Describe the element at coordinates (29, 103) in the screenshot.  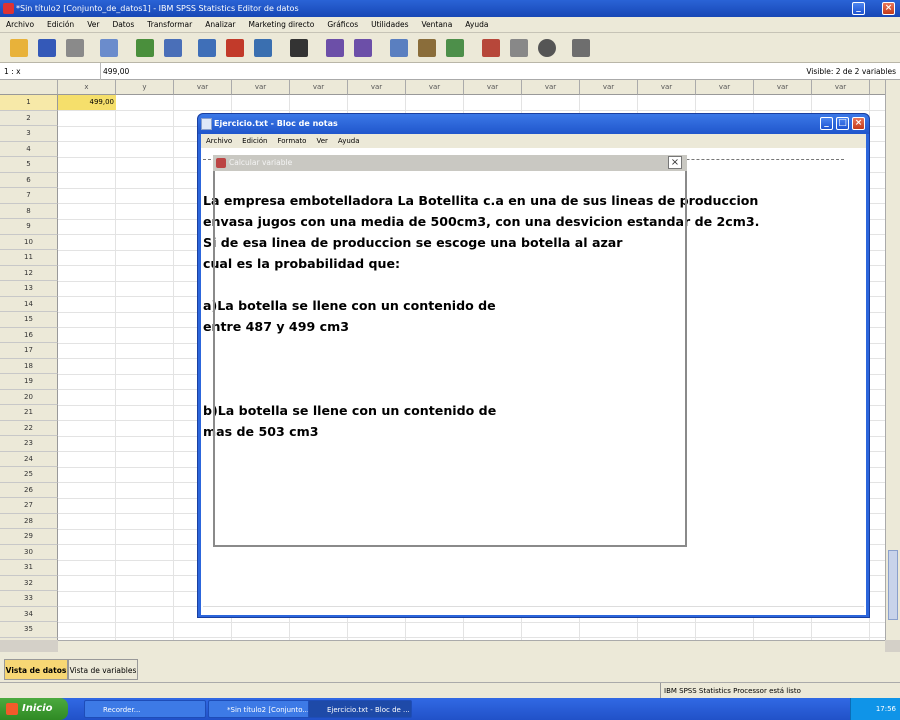
I see `row-number: 1` at that location.